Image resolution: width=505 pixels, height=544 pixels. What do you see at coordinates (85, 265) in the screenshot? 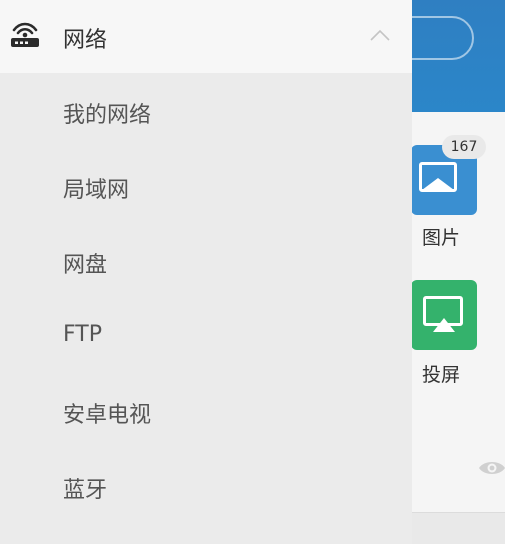
I see `menu-item-label: 网盘` at bounding box center [85, 265].